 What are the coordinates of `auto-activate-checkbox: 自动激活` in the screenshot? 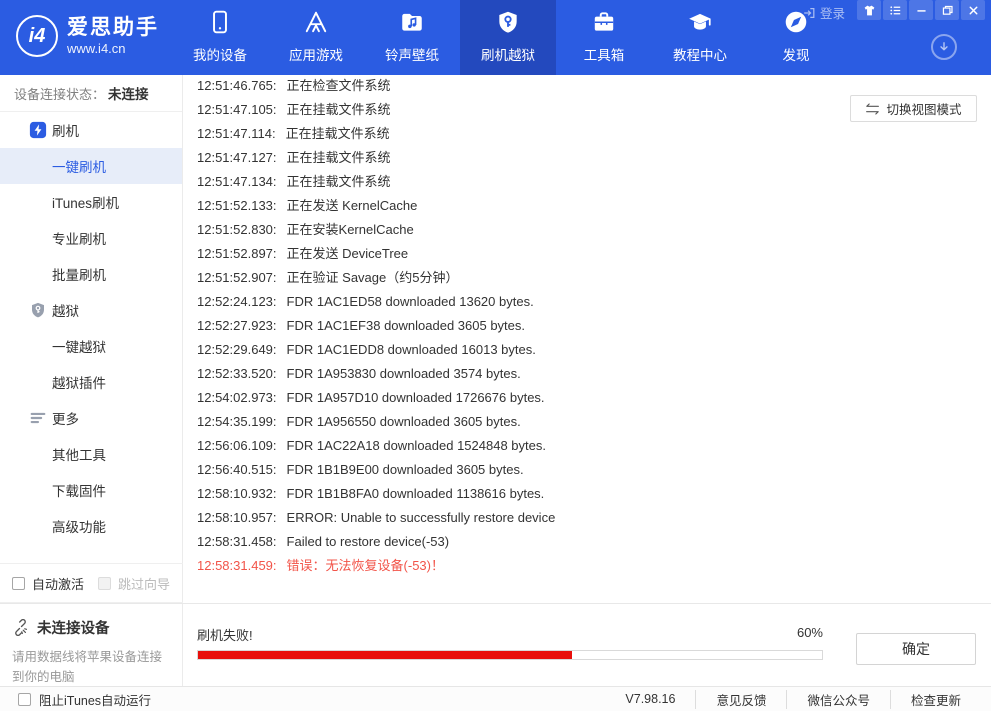 It's located at (55, 583).